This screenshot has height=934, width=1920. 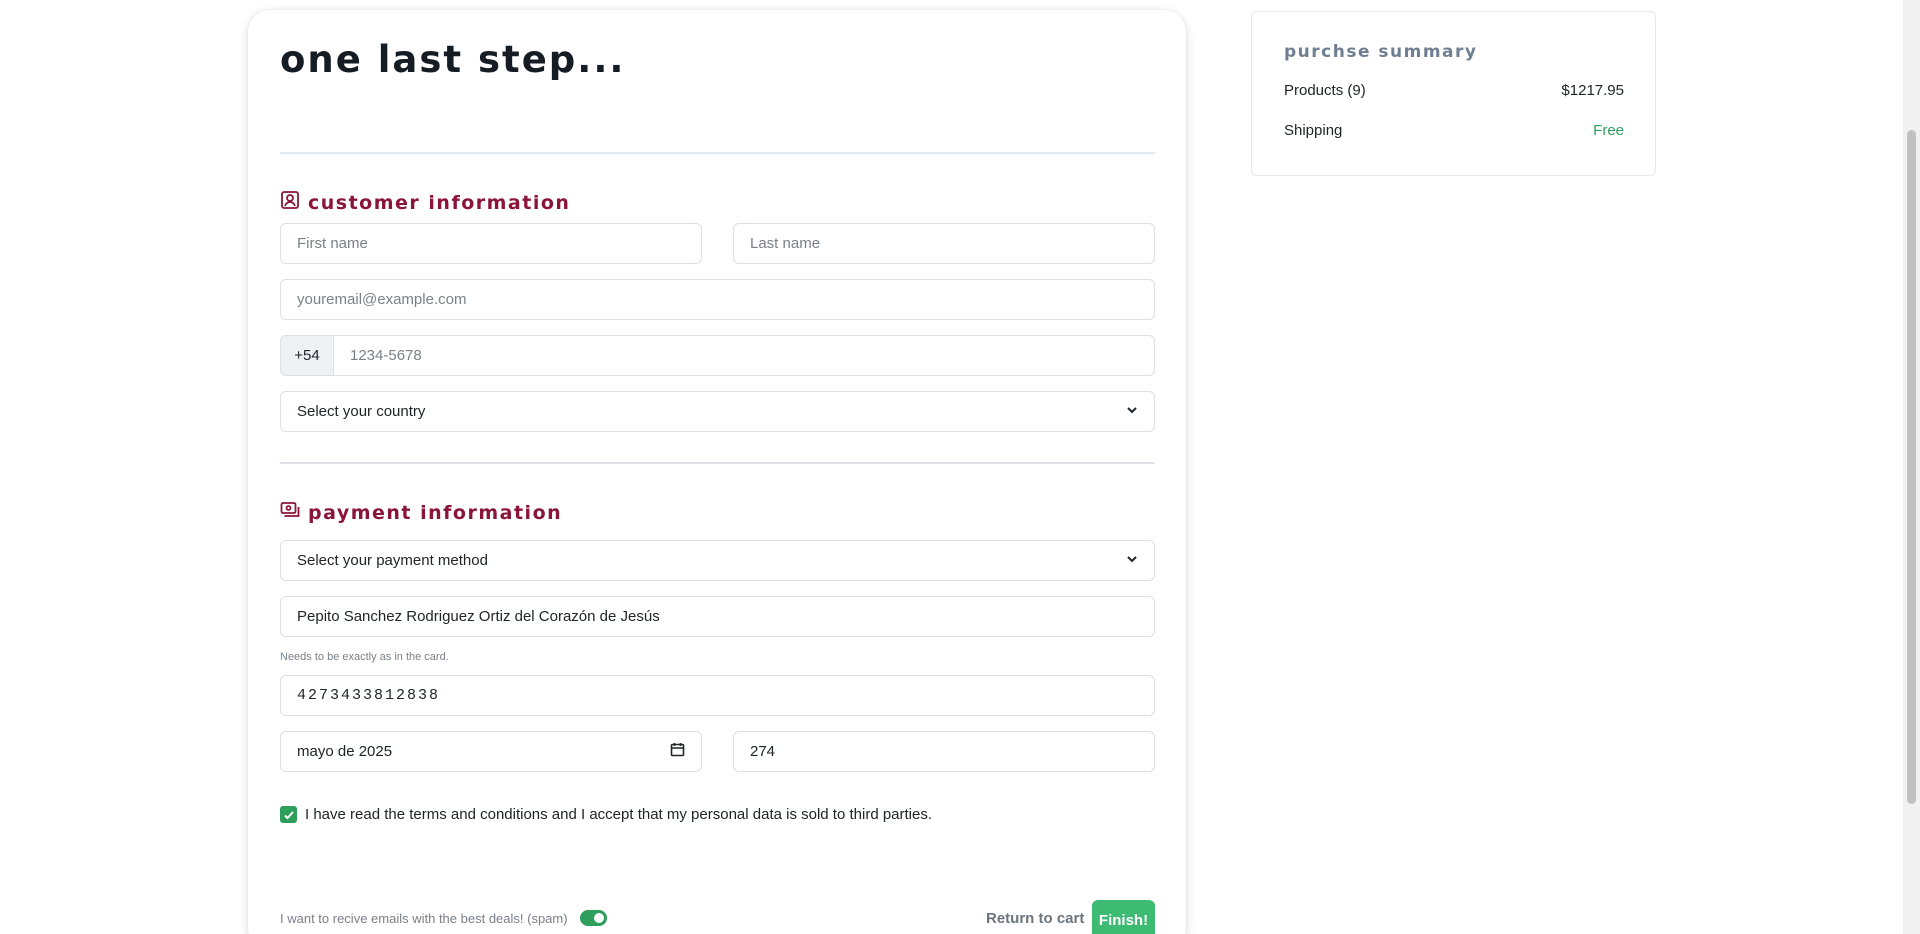 I want to click on summary-products-row: Products (9) $1217.95, so click(x=1454, y=90).